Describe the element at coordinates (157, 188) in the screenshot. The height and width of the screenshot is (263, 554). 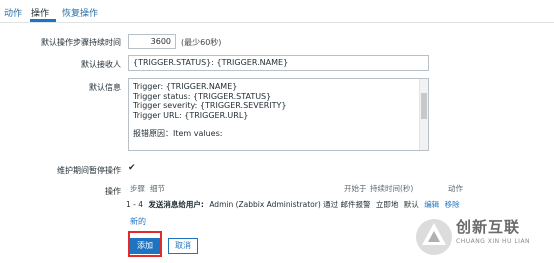
I see `col-details: 细节` at that location.